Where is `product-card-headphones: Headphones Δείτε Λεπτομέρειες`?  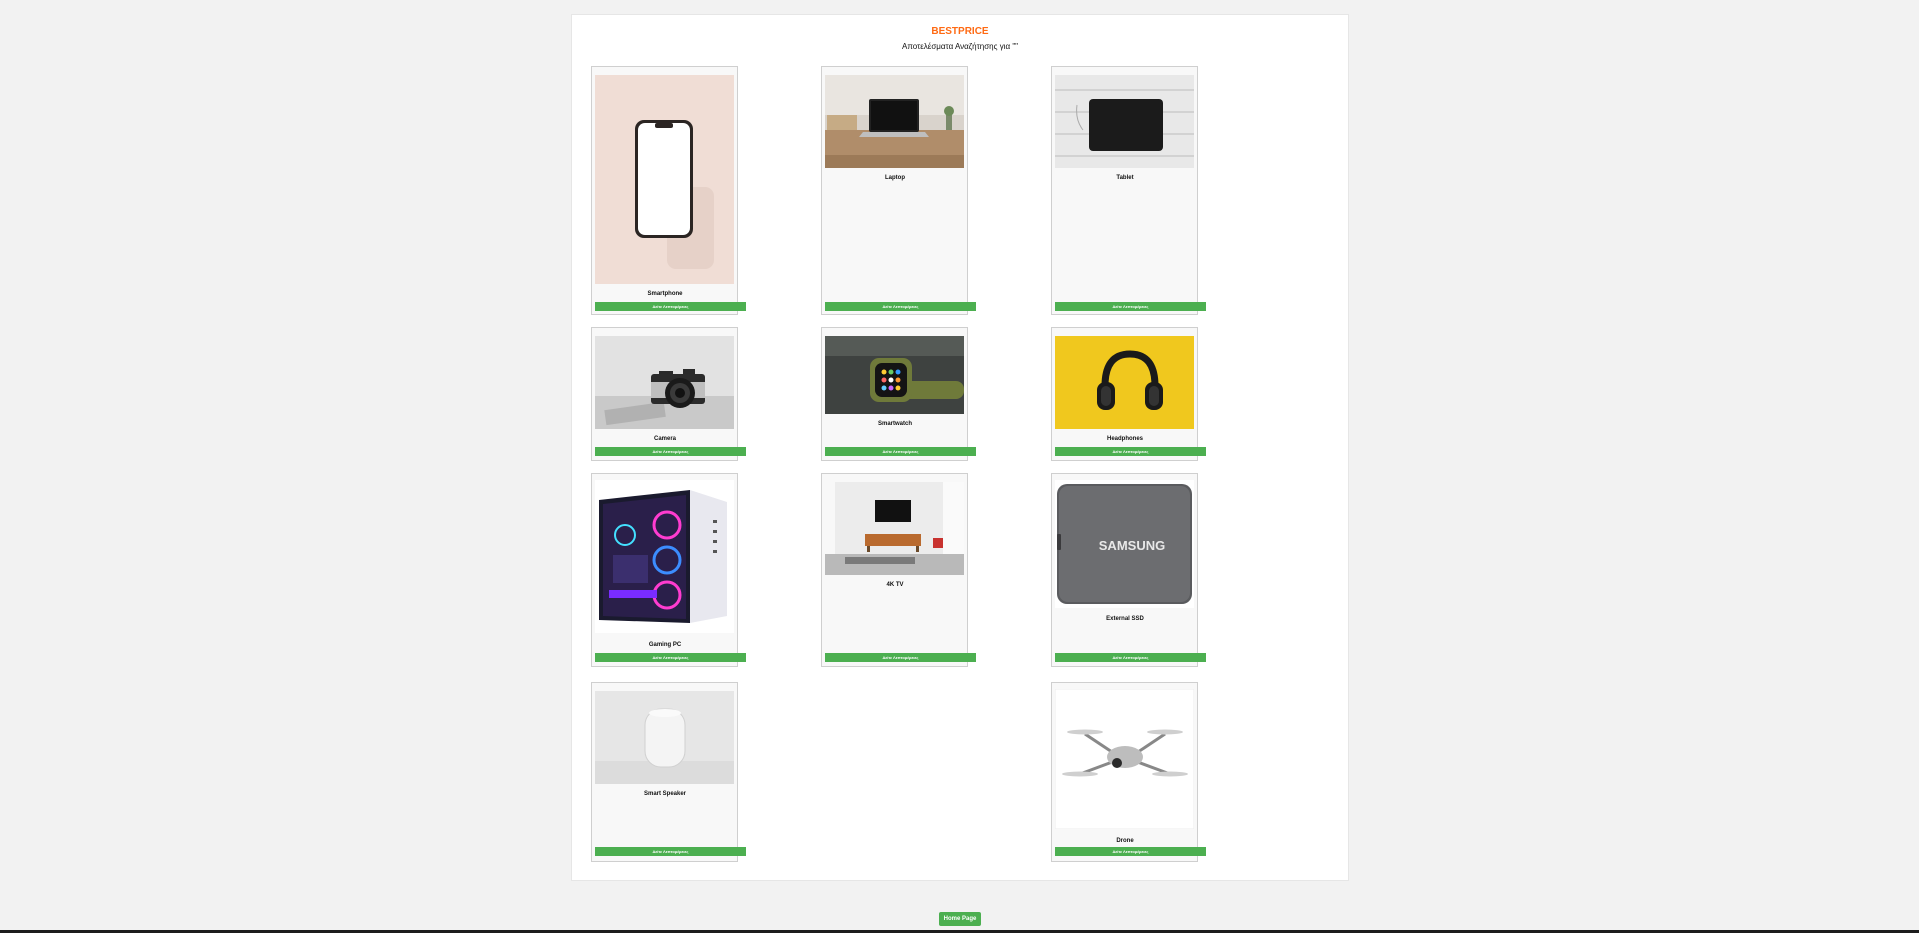 product-card-headphones: Headphones Δείτε Λεπτομέρειες is located at coordinates (1128, 394).